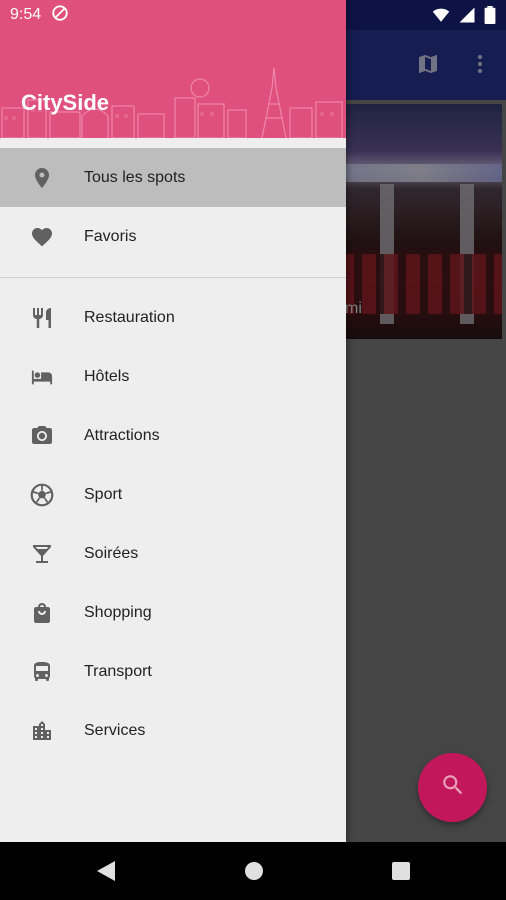 Image resolution: width=506 pixels, height=900 pixels. Describe the element at coordinates (118, 612) in the screenshot. I see `menu-item-label: Shopping` at that location.